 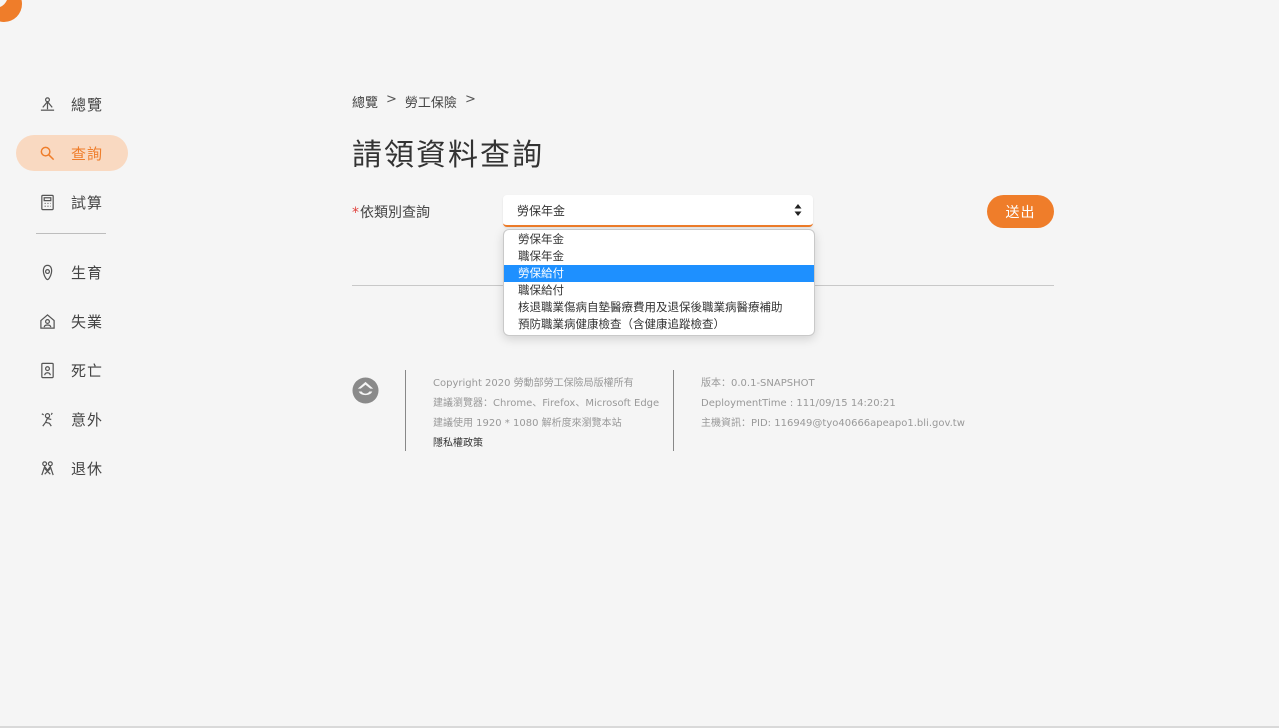 What do you see at coordinates (47, 321) in the screenshot?
I see `unemployment-icon` at bounding box center [47, 321].